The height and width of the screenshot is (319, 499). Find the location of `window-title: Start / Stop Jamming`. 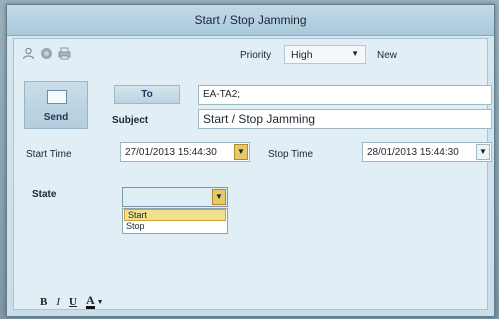

window-title: Start / Stop Jamming is located at coordinates (250, 20).